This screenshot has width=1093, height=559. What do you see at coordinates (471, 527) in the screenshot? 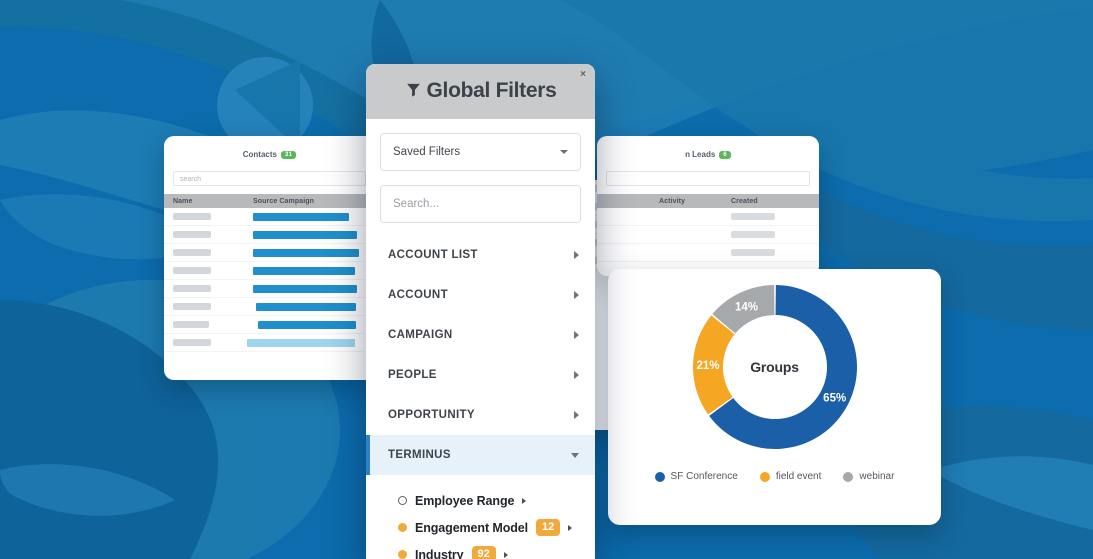
I see `subfilter-label: Engagement Model` at bounding box center [471, 527].